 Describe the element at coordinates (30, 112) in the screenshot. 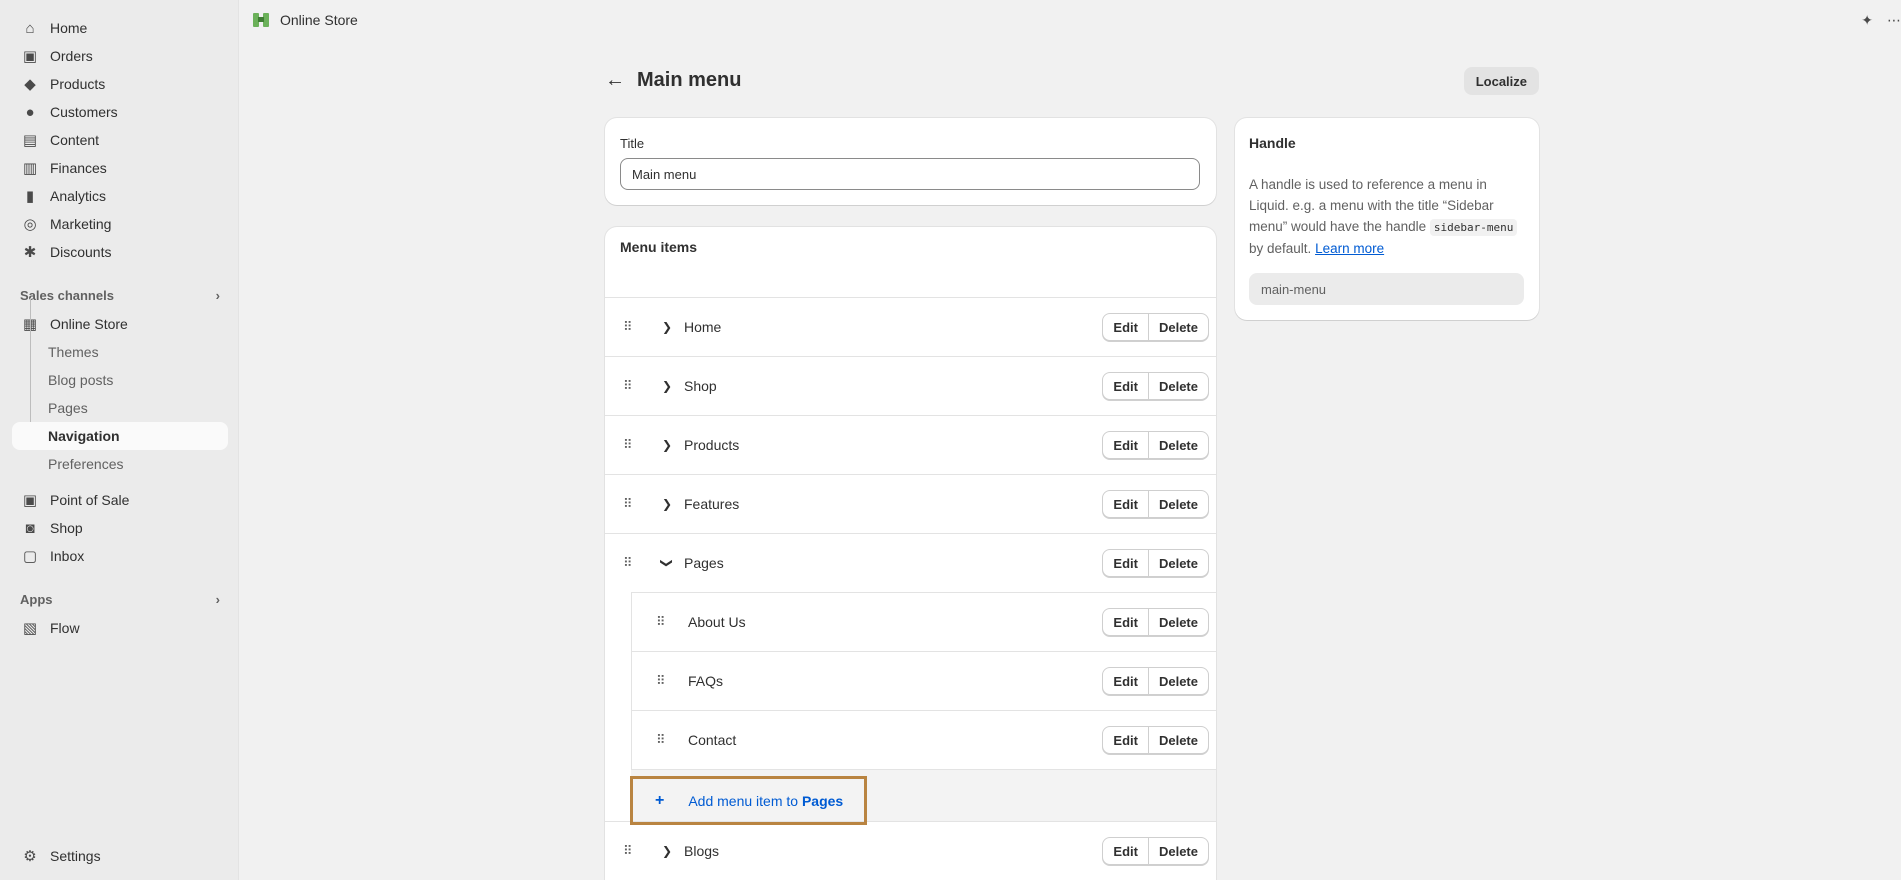

I see `person-icon: ●` at that location.